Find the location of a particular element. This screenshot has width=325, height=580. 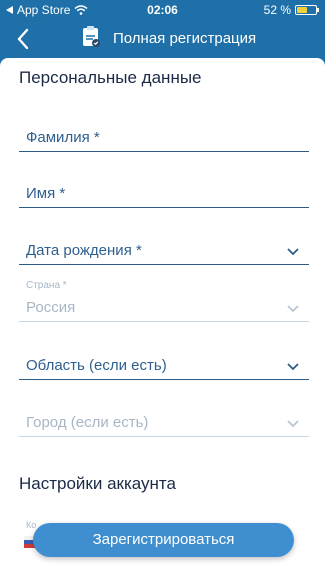

battery-icon is located at coordinates (307, 10).